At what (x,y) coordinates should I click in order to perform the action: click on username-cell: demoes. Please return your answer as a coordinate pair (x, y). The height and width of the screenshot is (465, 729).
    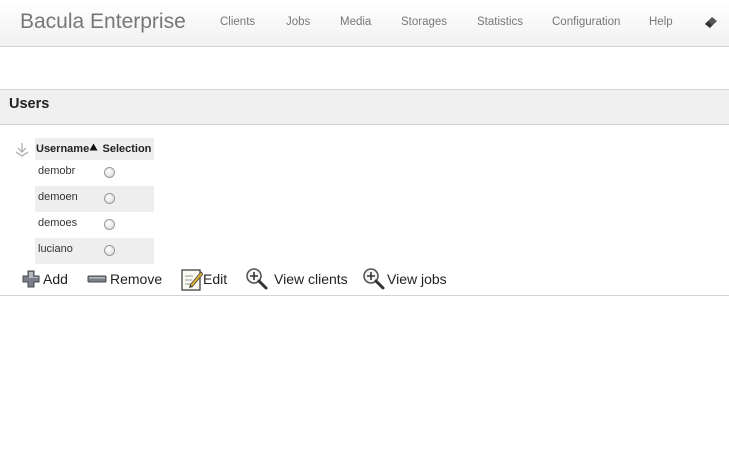
    Looking at the image, I should click on (58, 223).